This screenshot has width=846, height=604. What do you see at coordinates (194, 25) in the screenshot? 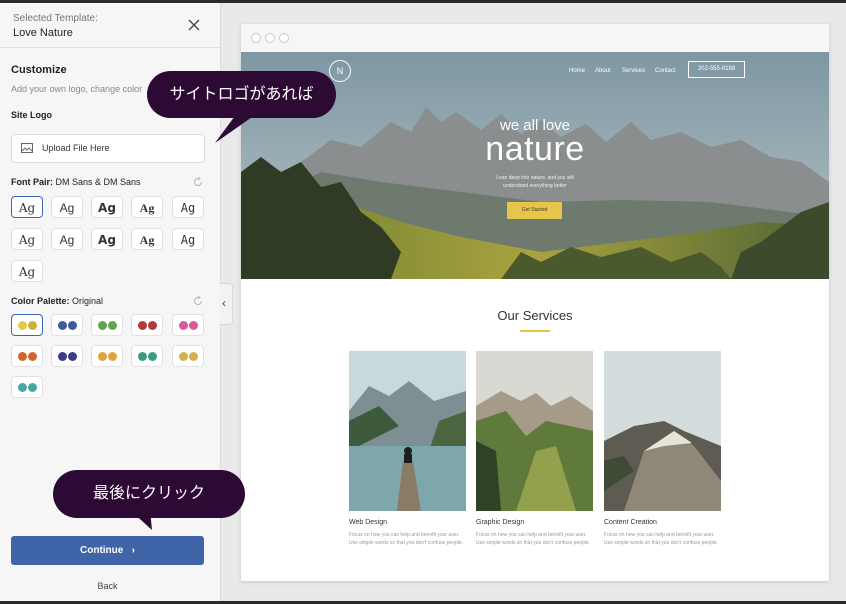
I see `close-icon` at bounding box center [194, 25].